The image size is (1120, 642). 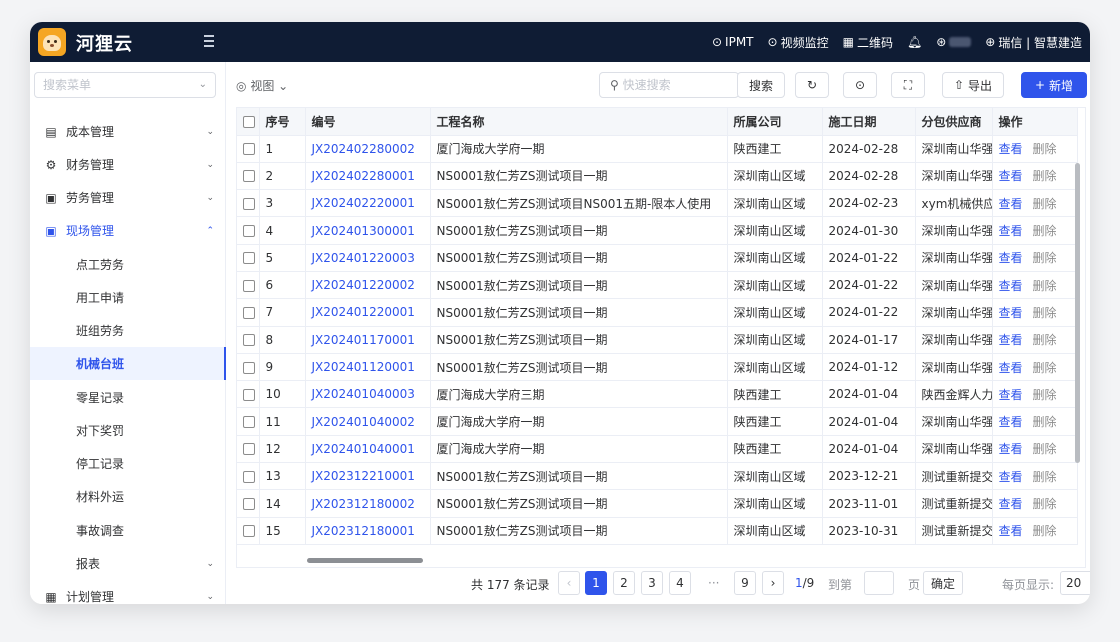 I want to click on row-code-link: JX202402220001, so click(x=368, y=203).